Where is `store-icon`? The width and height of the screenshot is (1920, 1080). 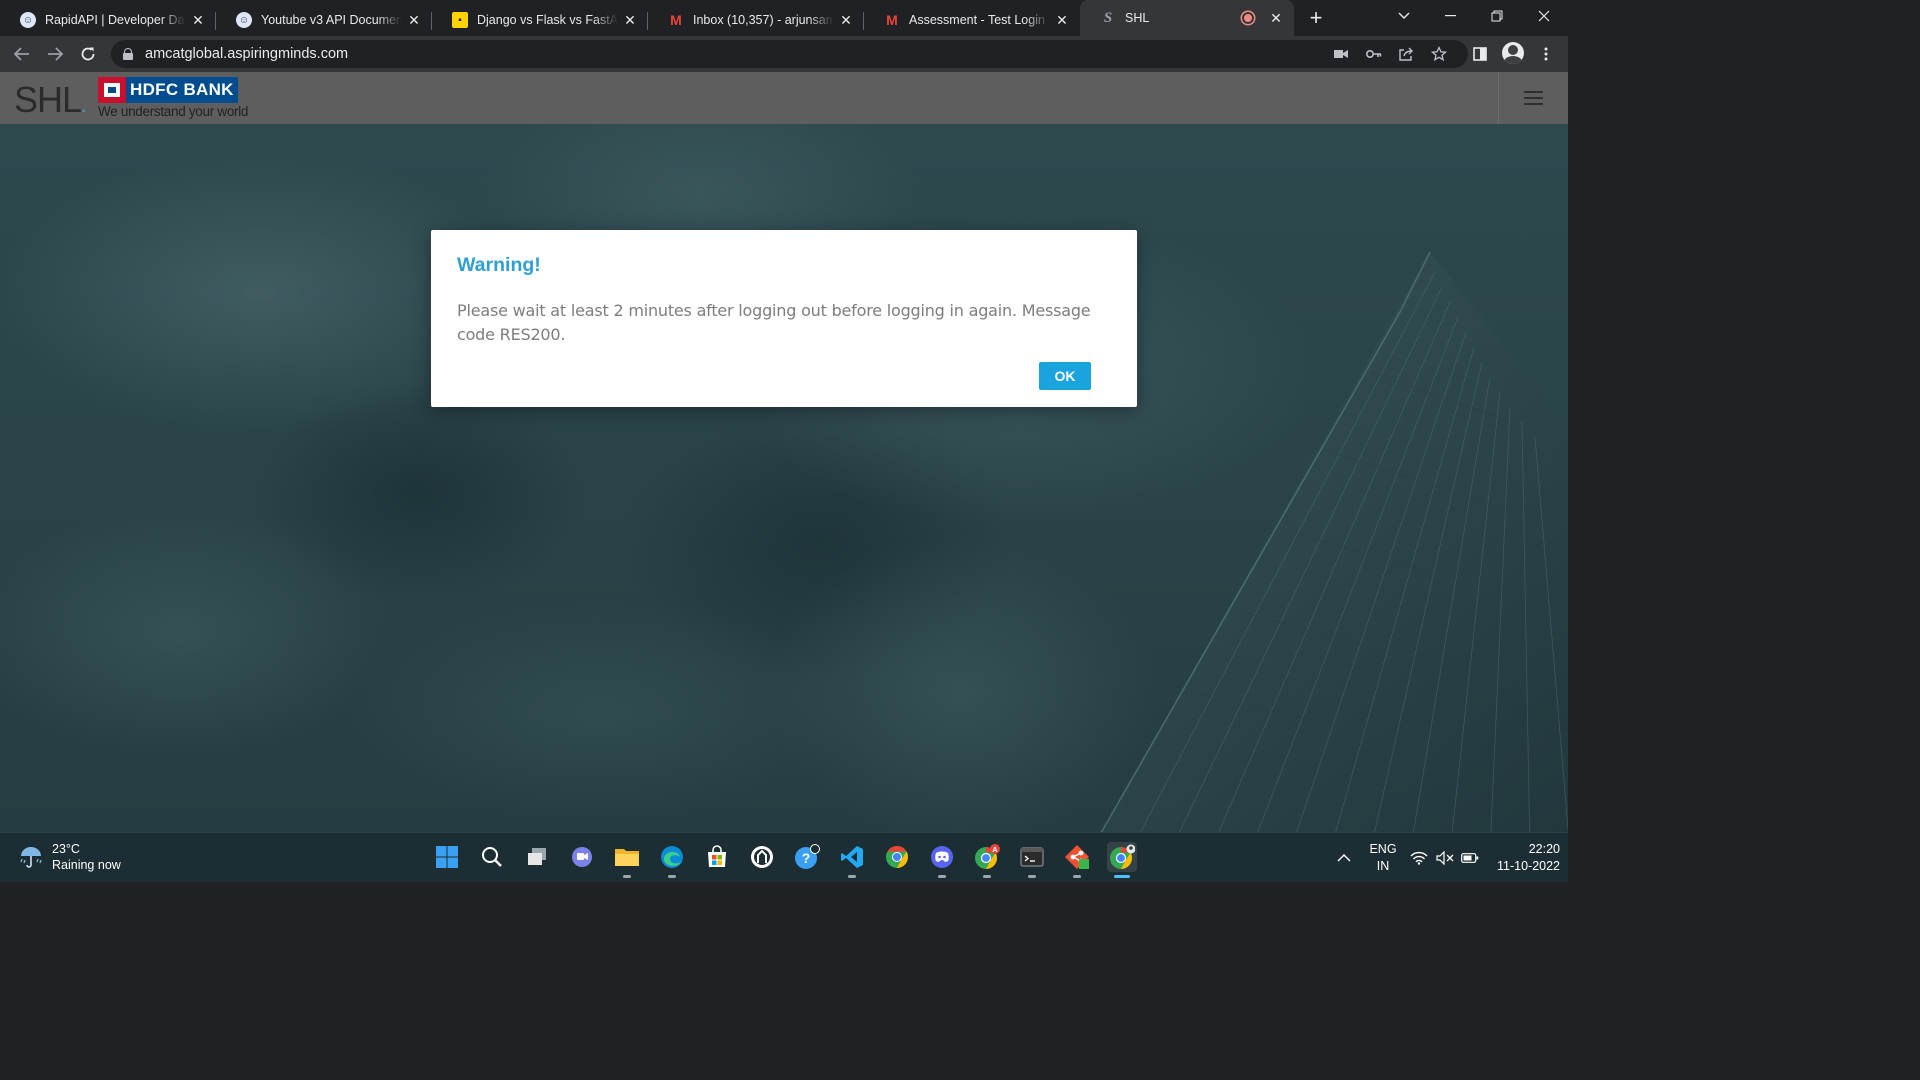
store-icon is located at coordinates (717, 856).